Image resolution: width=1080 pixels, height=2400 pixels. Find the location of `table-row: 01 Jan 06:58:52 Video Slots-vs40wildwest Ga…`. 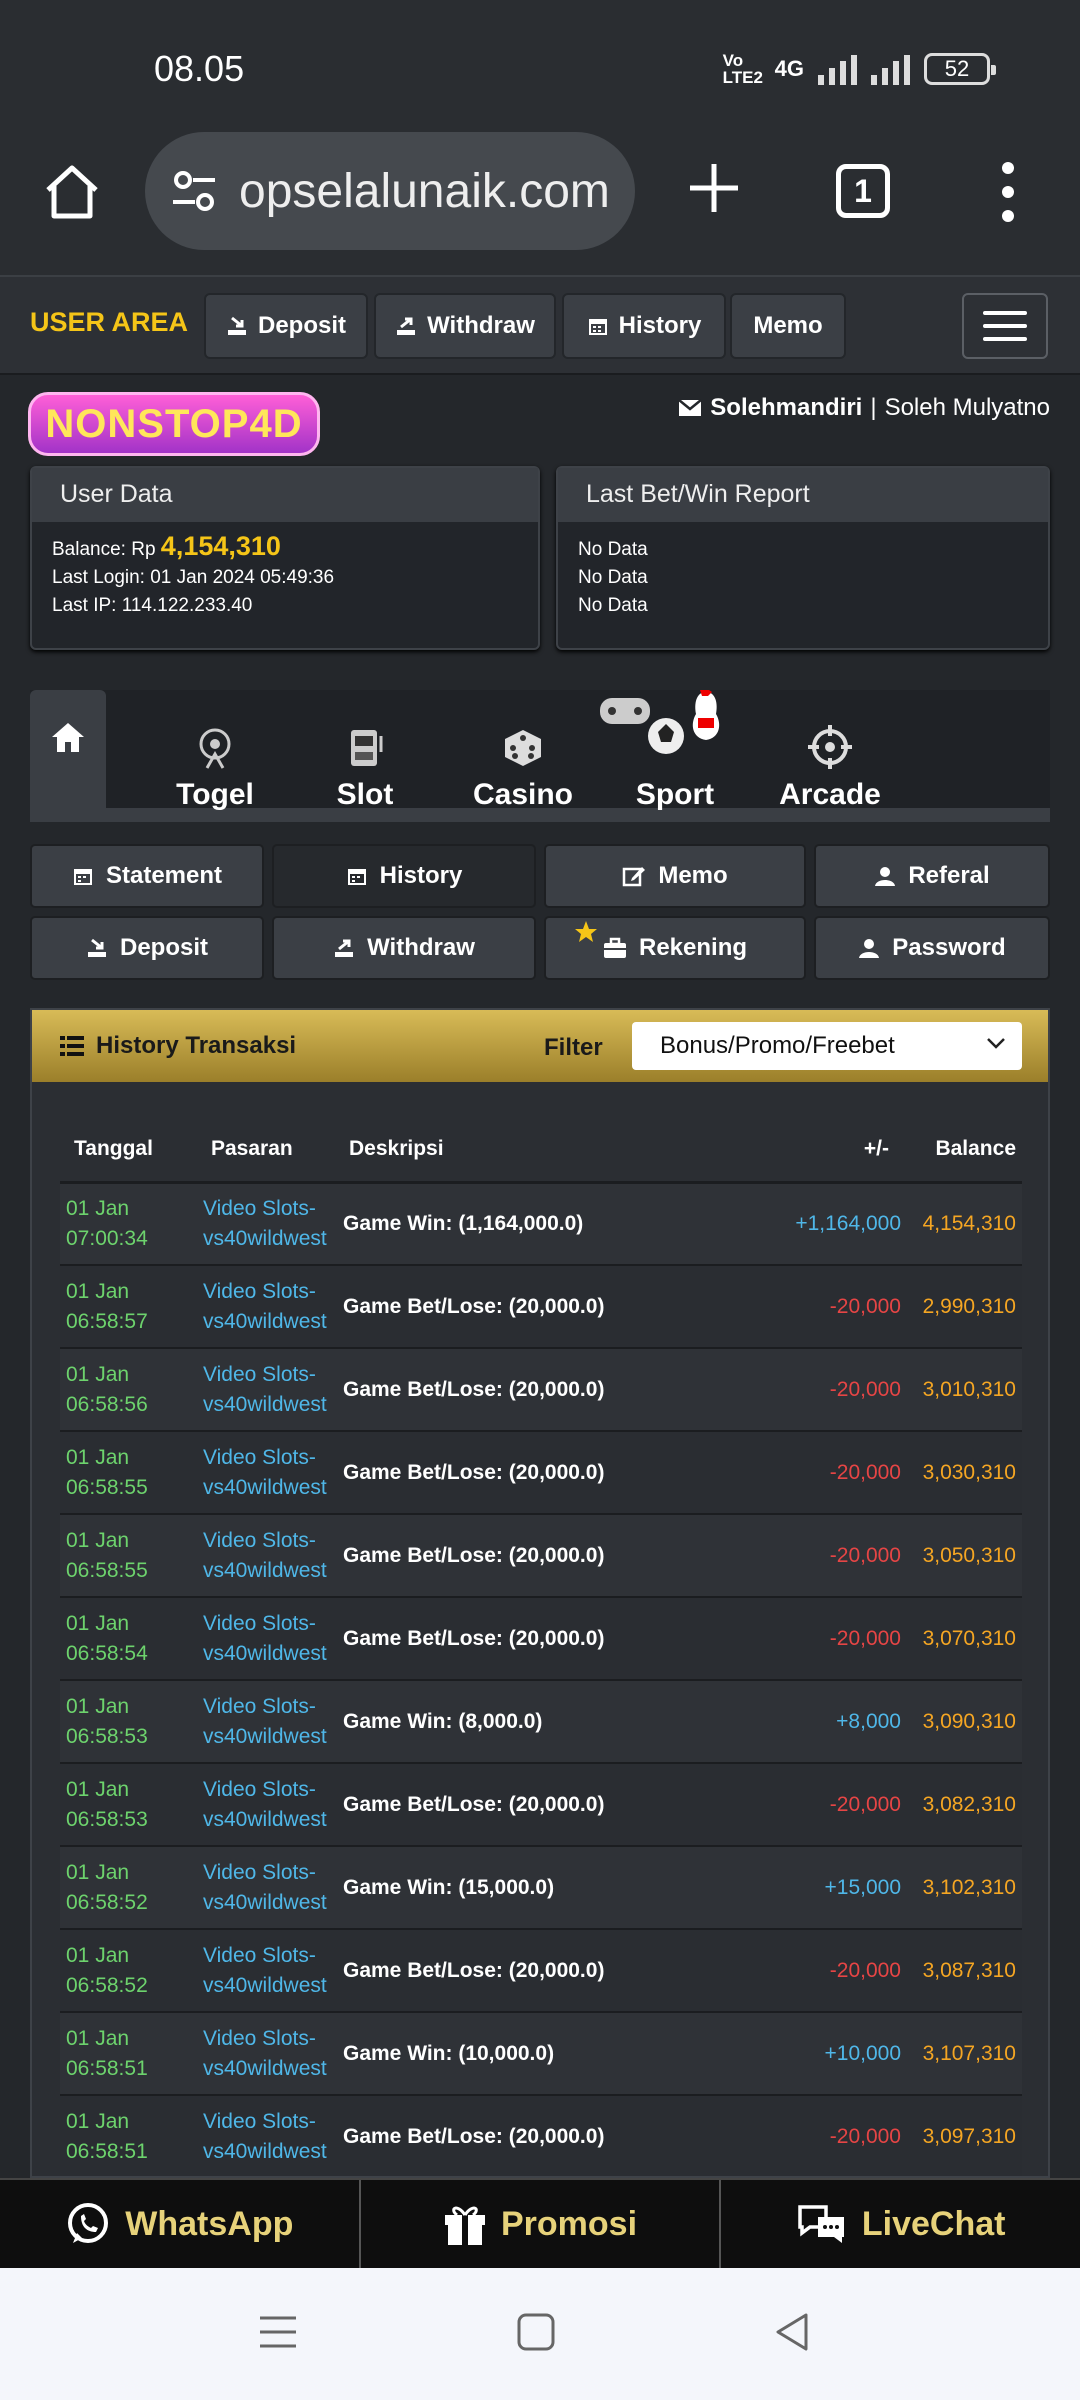

table-row: 01 Jan 06:58:52 Video Slots-vs40wildwest Ga… is located at coordinates (541, 1888).